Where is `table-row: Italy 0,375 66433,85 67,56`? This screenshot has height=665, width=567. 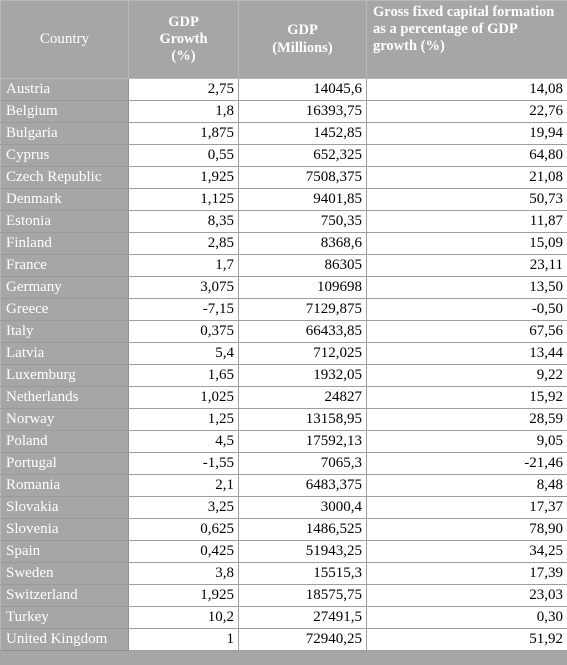 table-row: Italy 0,375 66433,85 67,56 is located at coordinates (283, 331).